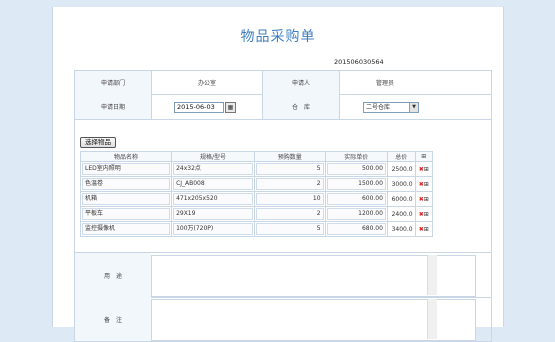  What do you see at coordinates (113, 275) in the screenshot?
I see `purpose-label: 用 途` at bounding box center [113, 275].